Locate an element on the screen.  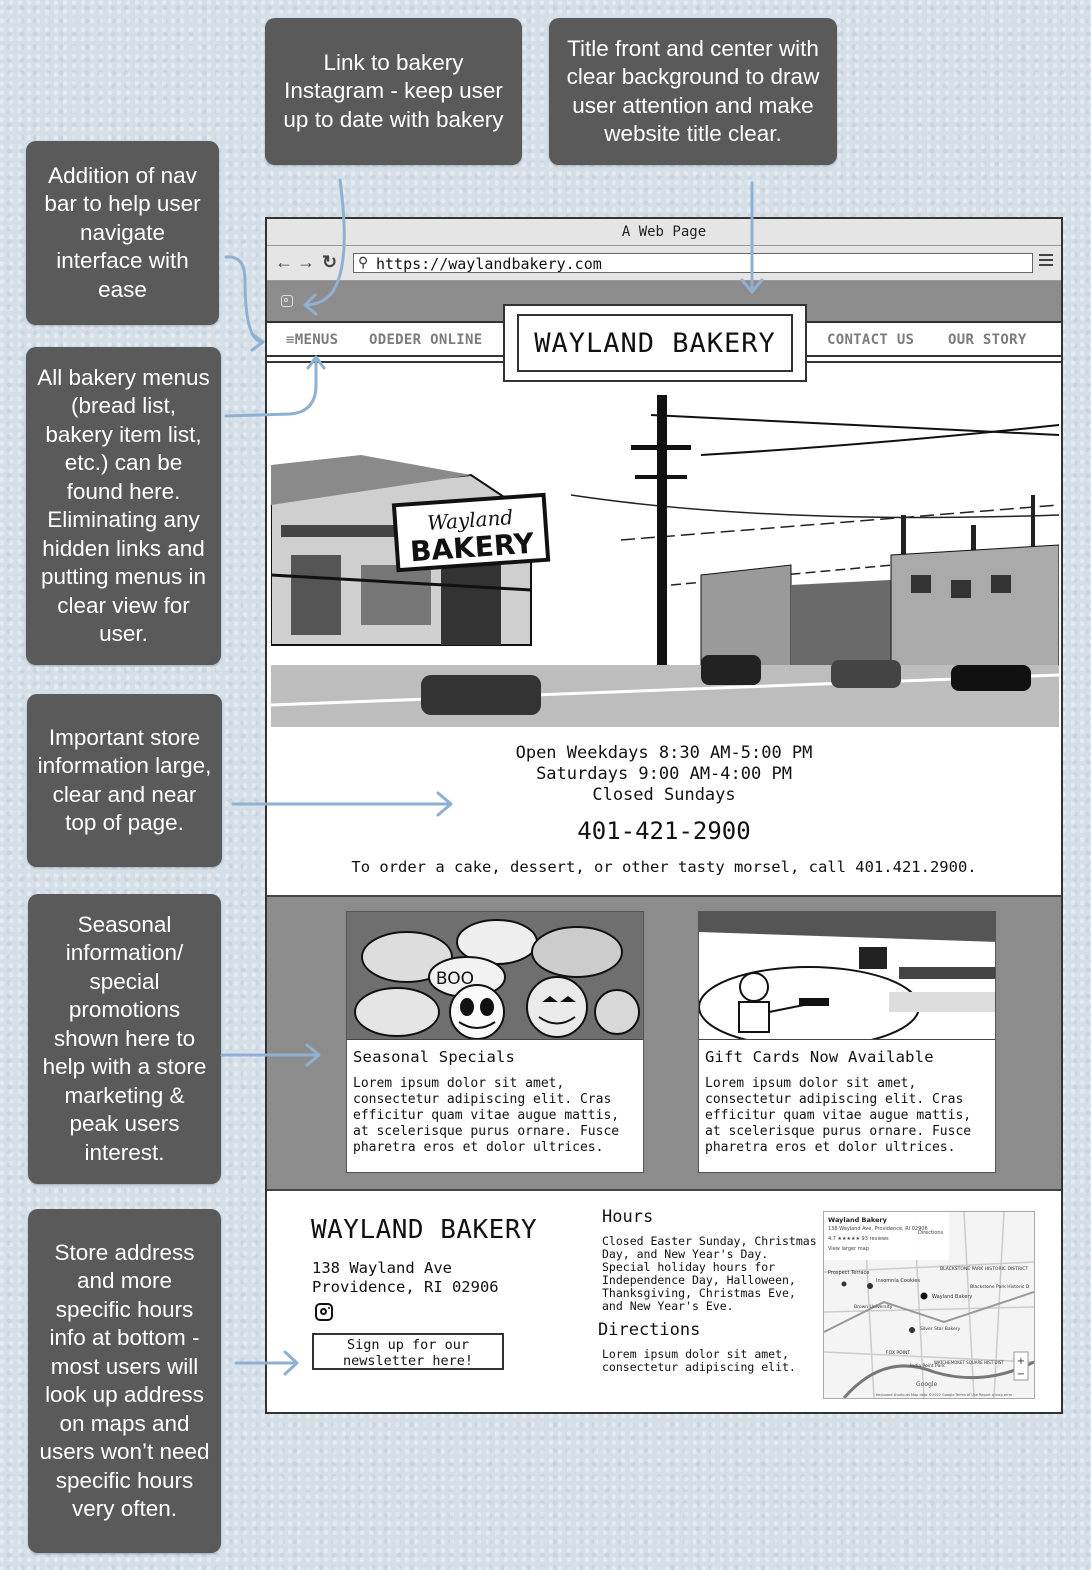
site-title-box: WAYLAND BAKERY is located at coordinates (655, 343).